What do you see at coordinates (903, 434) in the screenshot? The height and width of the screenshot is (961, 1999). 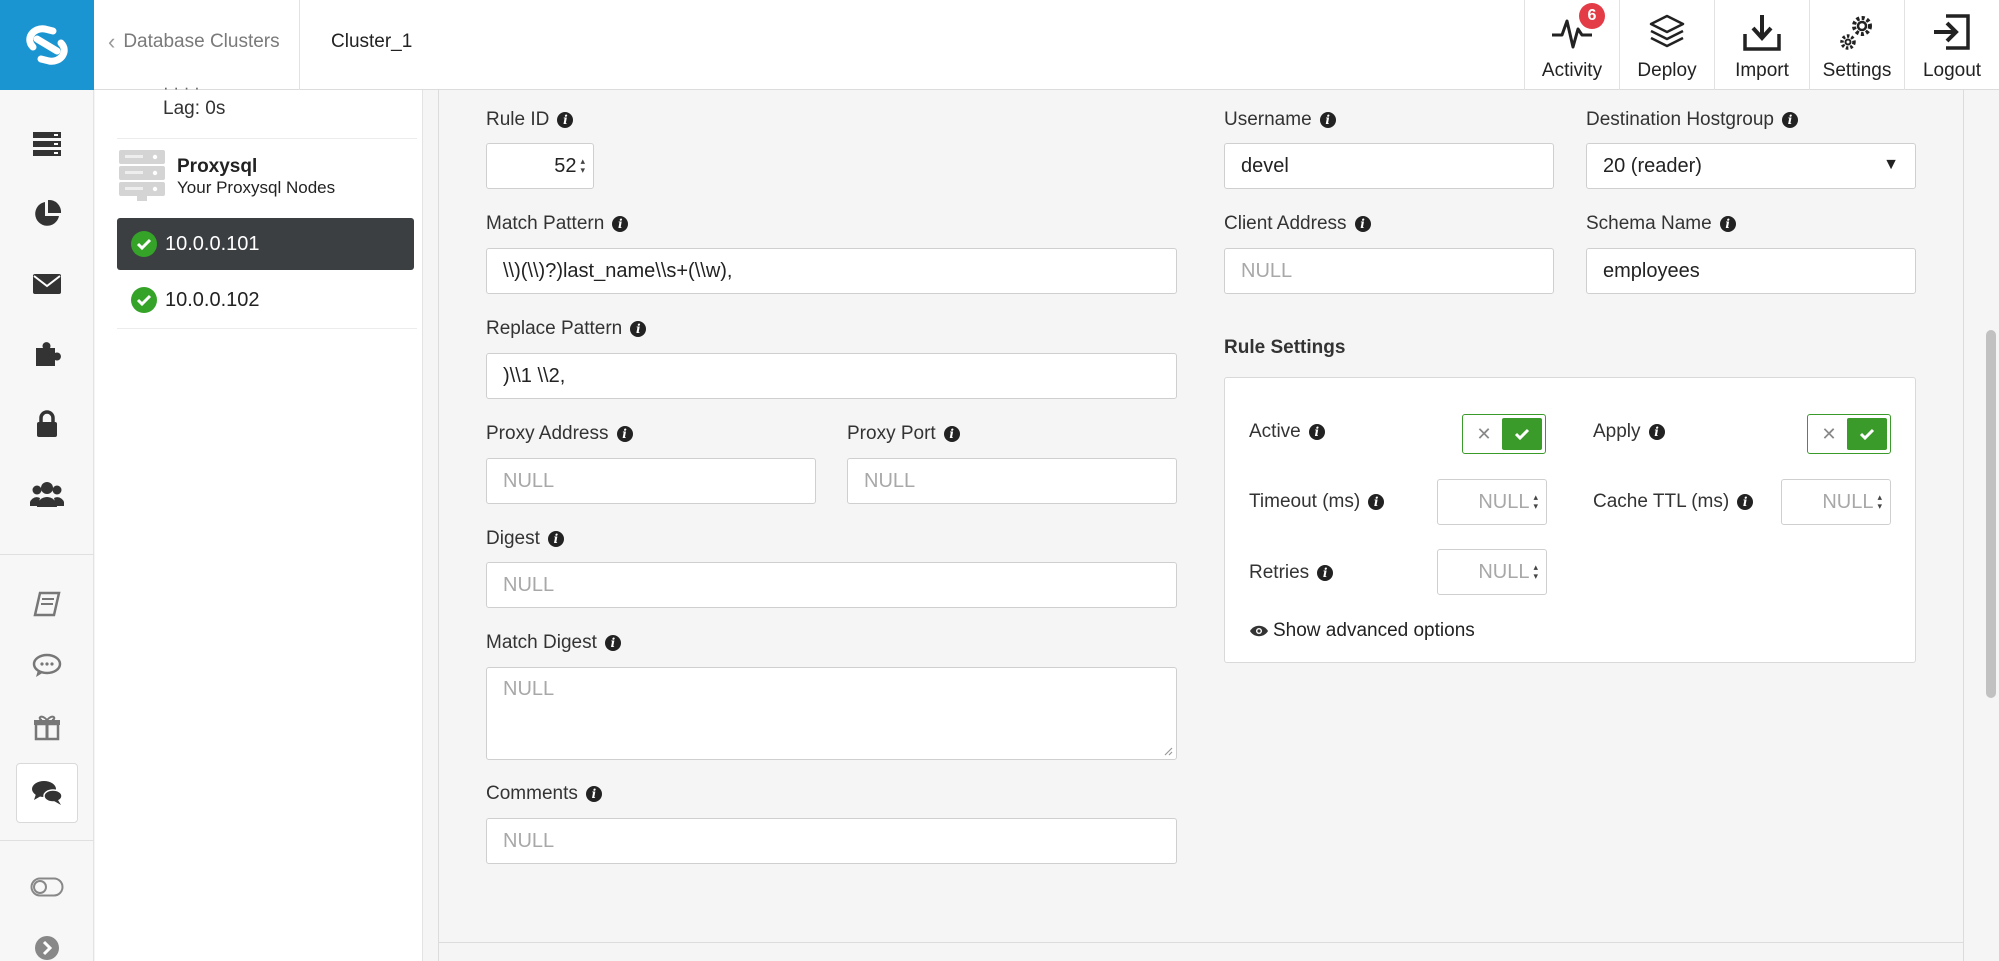 I see `proxy-port-label: Proxy Port i` at bounding box center [903, 434].